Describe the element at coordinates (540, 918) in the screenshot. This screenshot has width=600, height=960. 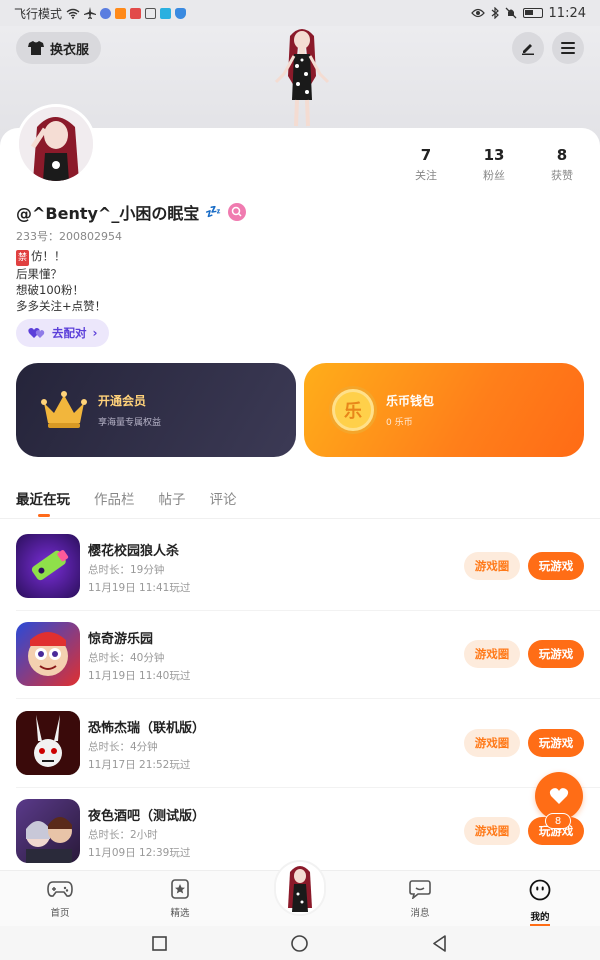
I see `nav-label-me: 我的` at that location.